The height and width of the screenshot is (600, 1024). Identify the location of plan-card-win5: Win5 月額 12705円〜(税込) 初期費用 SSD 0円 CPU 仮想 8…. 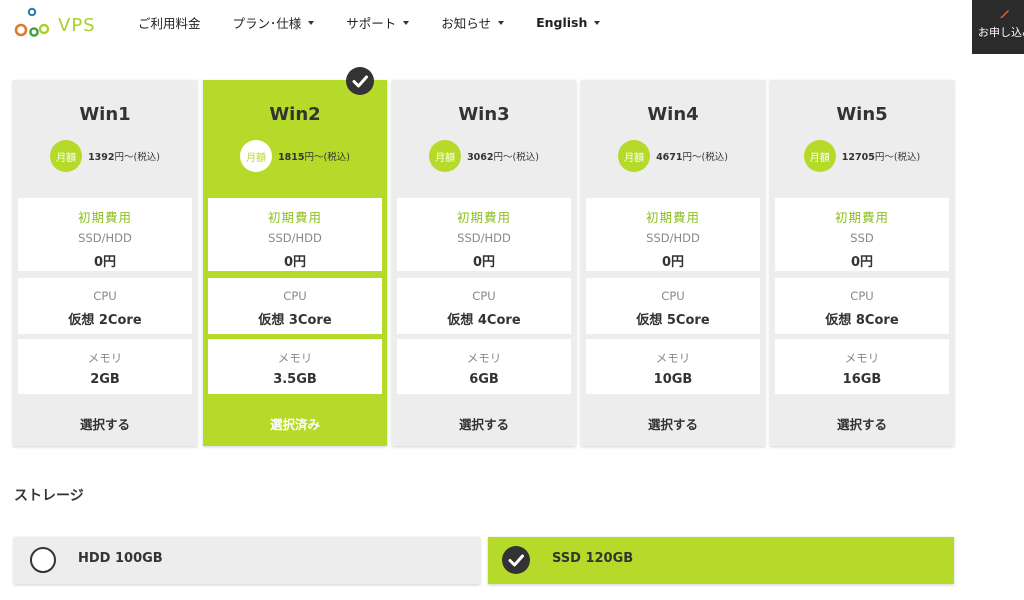
(862, 263).